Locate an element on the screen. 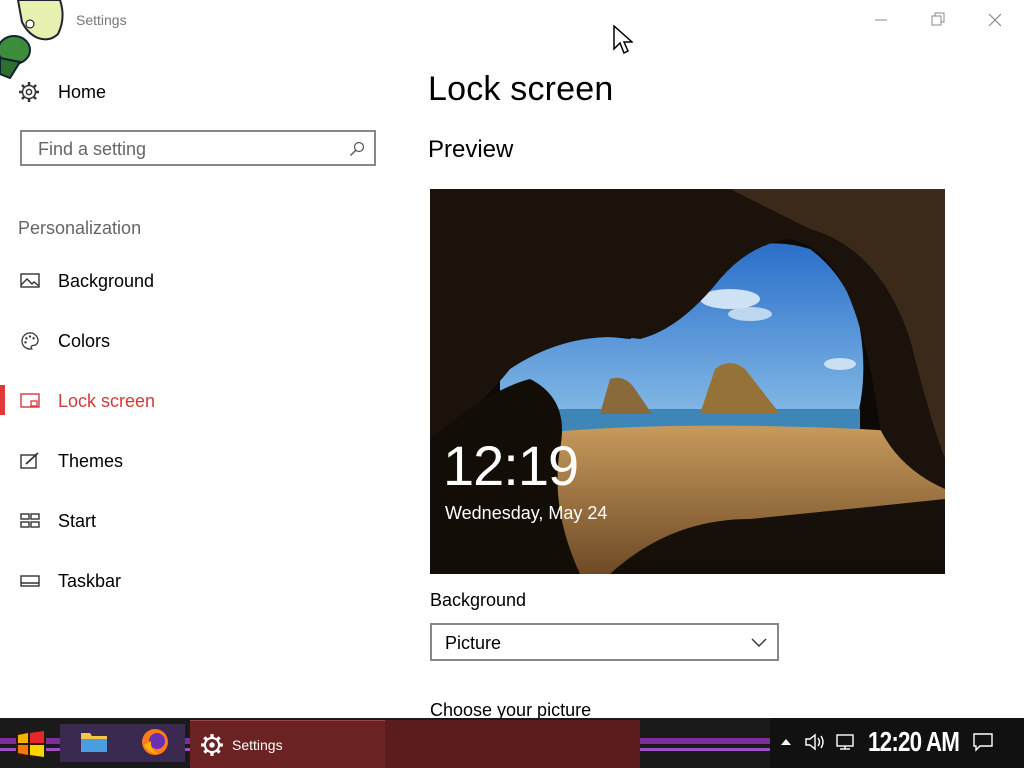 The image size is (1024, 768). palette-icon is located at coordinates (30, 341).